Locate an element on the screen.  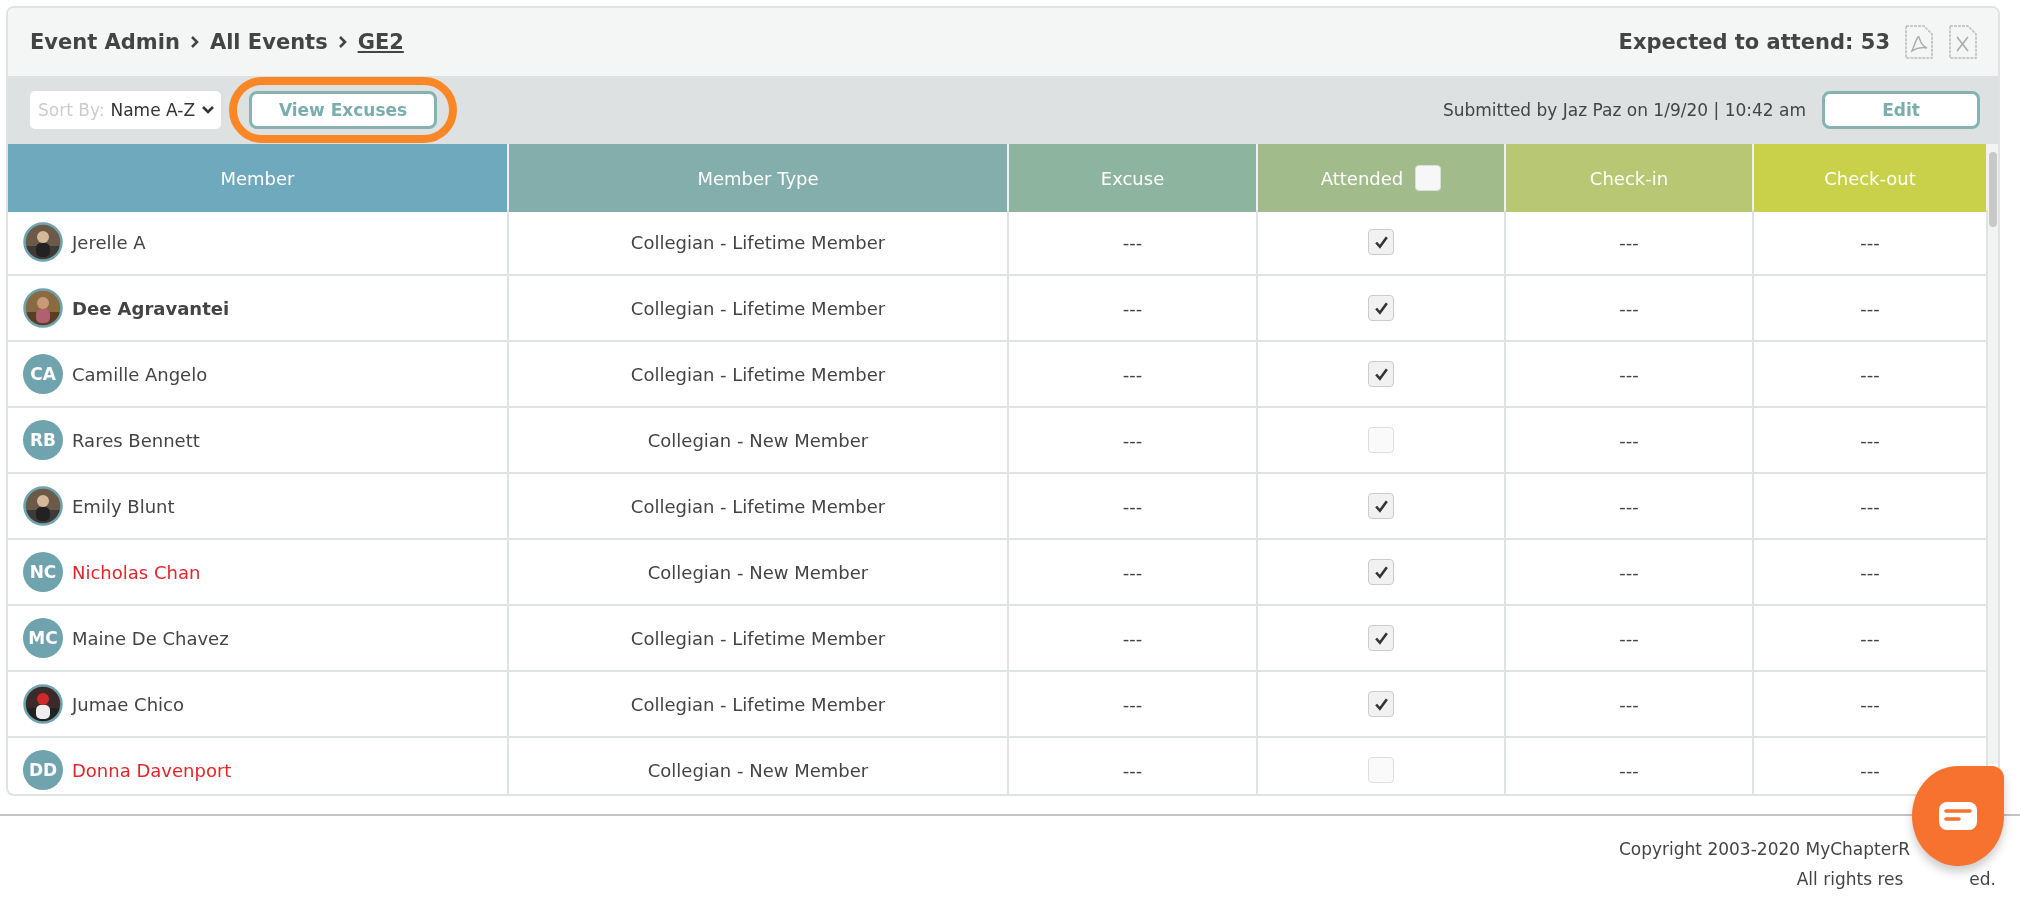
member-name: Camille Angelo is located at coordinates (140, 374).